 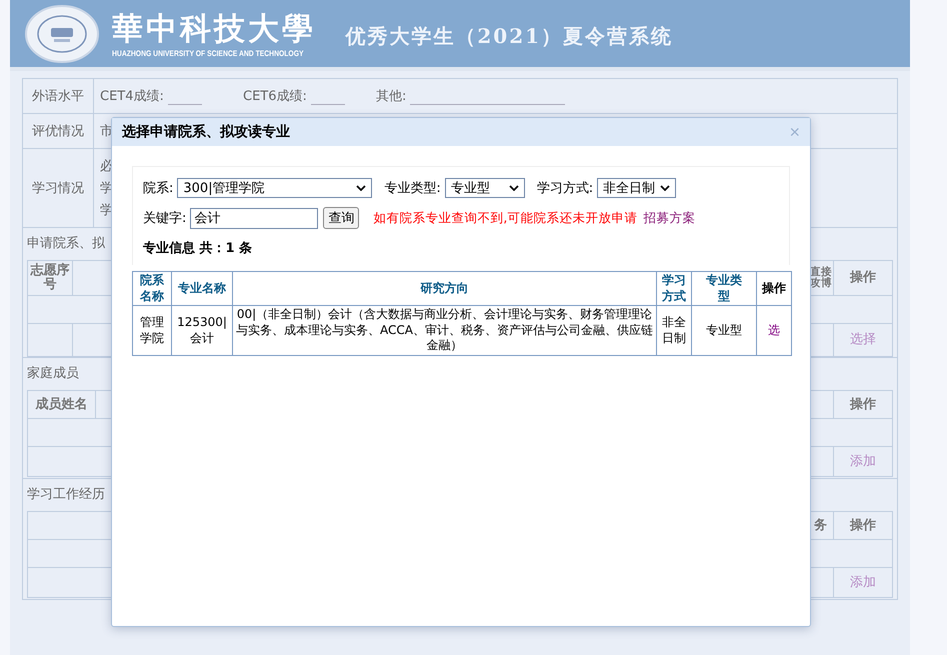 What do you see at coordinates (724, 289) in the screenshot?
I see `column-header: 专业类型` at bounding box center [724, 289].